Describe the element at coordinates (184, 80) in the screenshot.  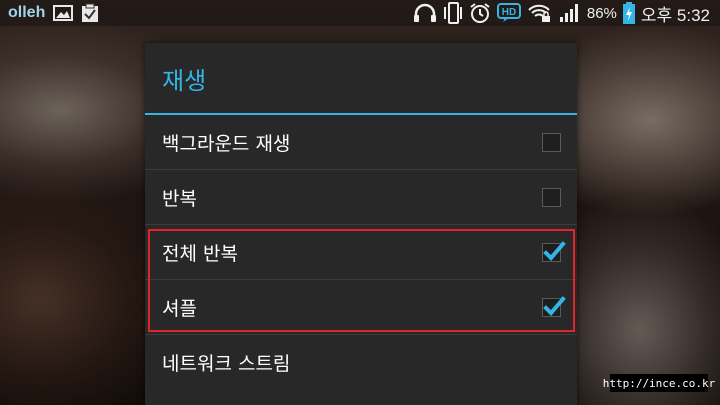
I see `dialog-title: 재생` at that location.